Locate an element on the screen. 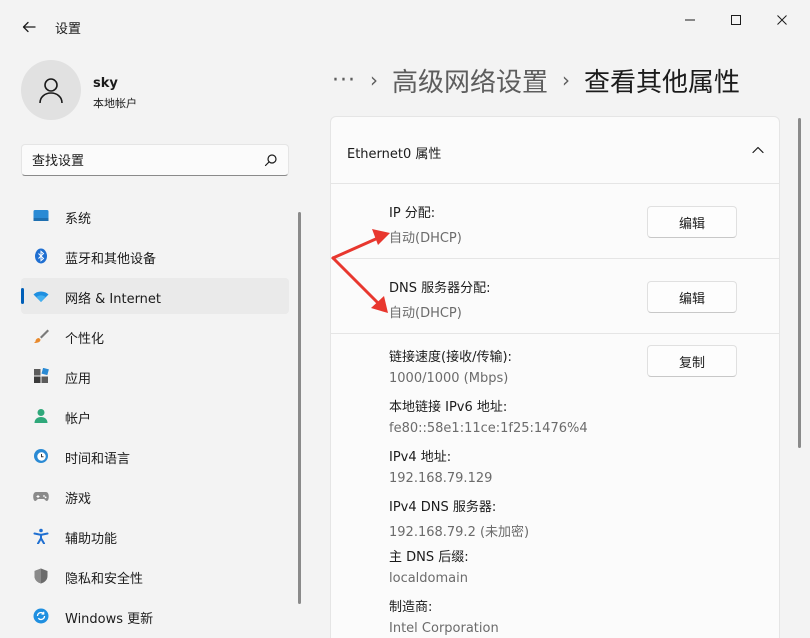 The height and width of the screenshot is (638, 810). edit-ip-button: 编辑 is located at coordinates (692, 222).